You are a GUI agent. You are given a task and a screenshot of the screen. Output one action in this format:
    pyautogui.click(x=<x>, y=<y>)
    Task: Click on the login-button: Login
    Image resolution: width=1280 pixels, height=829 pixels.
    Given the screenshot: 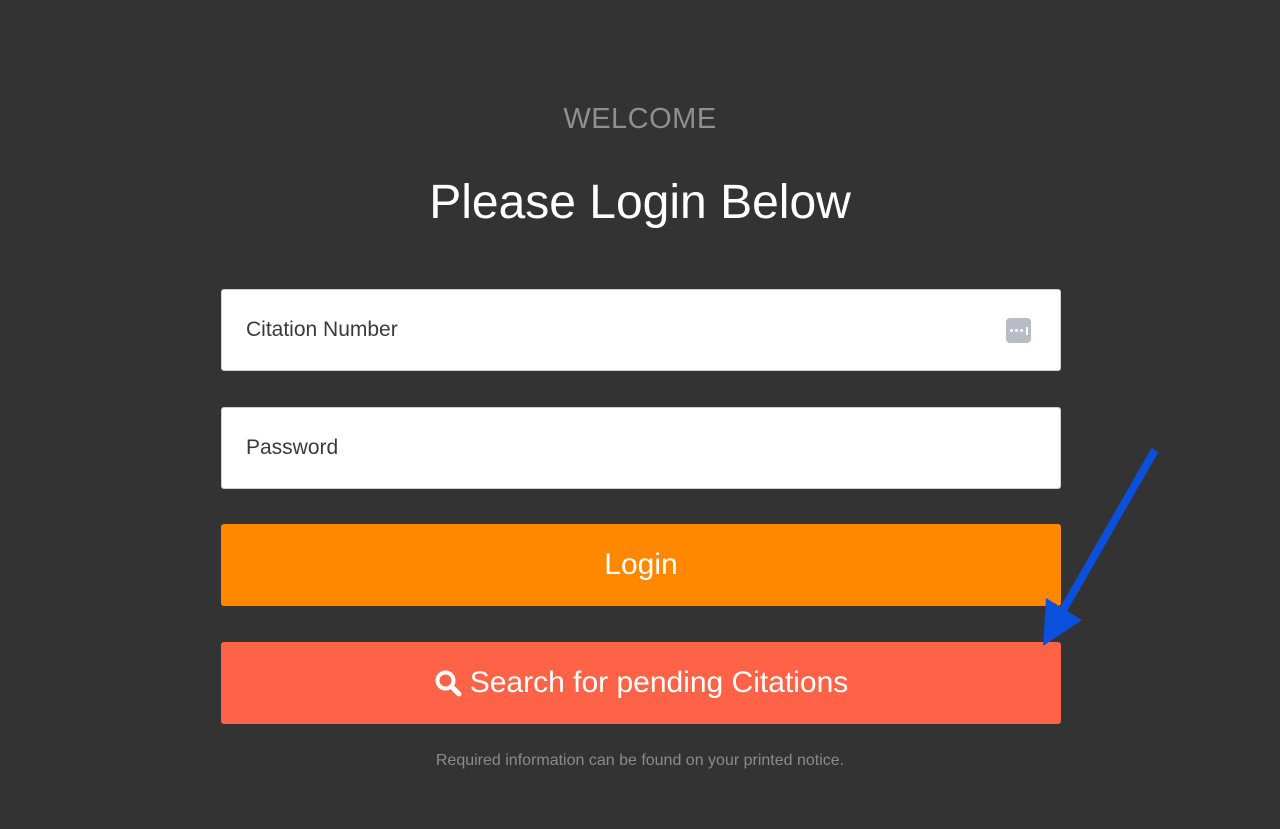 What is the action you would take?
    pyautogui.click(x=641, y=565)
    